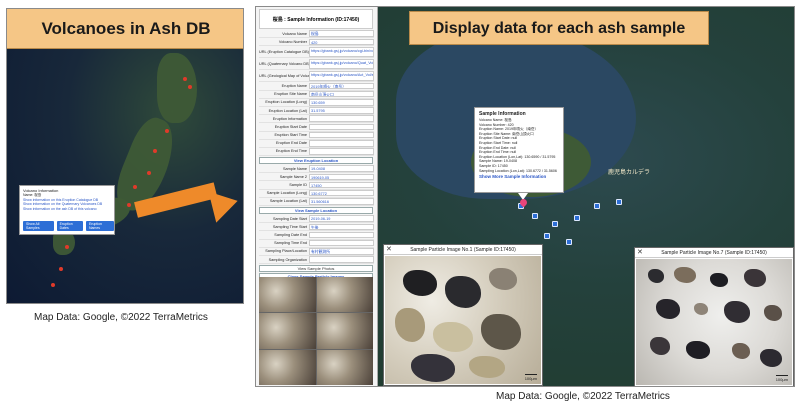 The image size is (800, 406). I want to click on field-value: 2019年噴火（南岳）, so click(341, 86).